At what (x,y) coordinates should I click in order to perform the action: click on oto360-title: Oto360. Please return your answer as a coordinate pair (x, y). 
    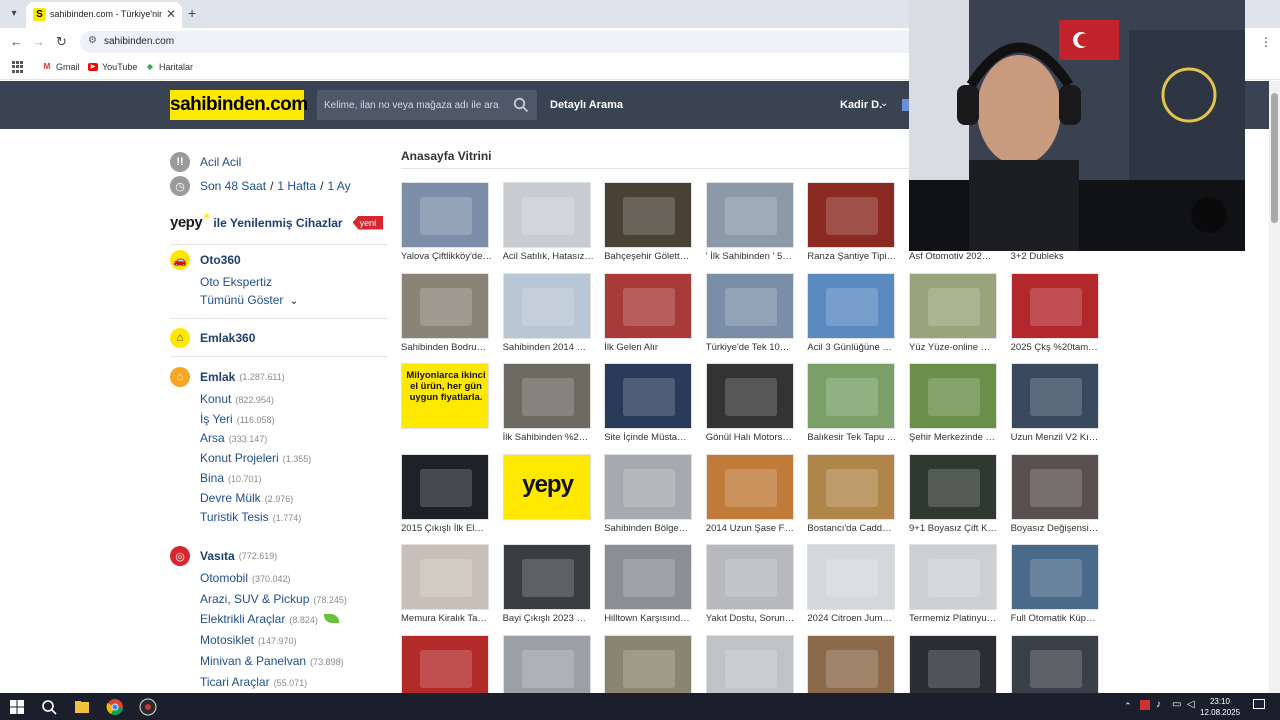
    Looking at the image, I should click on (220, 260).